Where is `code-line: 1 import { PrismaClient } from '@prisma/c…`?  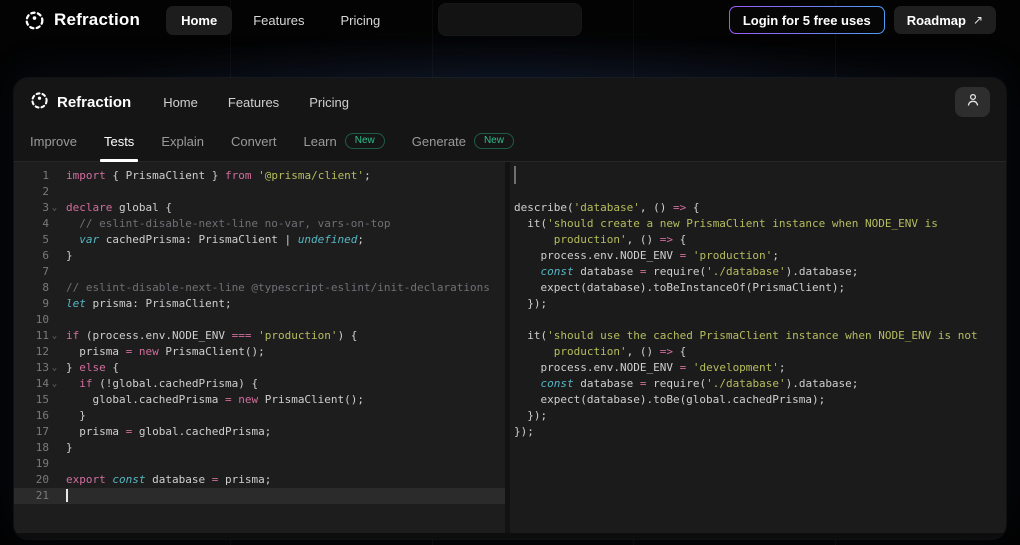 code-line: 1 import { PrismaClient } from '@prisma/c… is located at coordinates (259, 176).